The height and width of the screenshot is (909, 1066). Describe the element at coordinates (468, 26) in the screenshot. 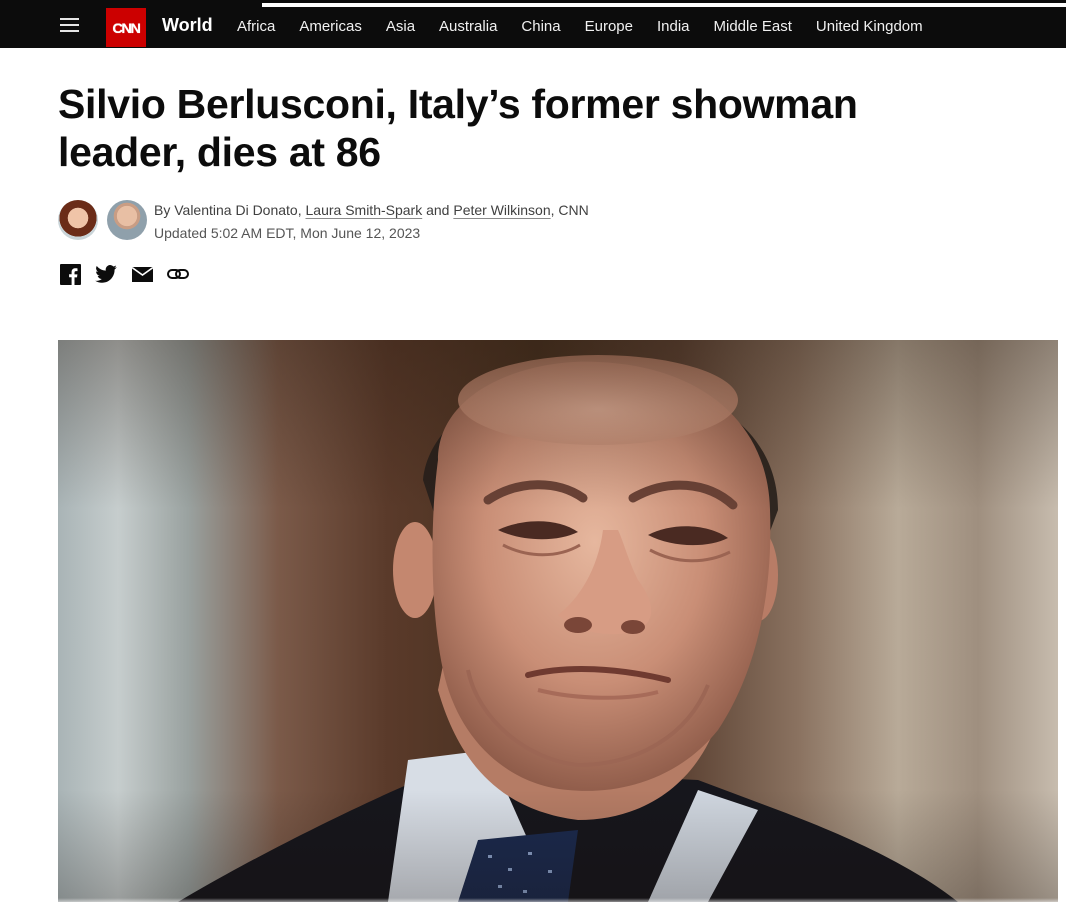

I see `nav-item-australia: Australia` at that location.